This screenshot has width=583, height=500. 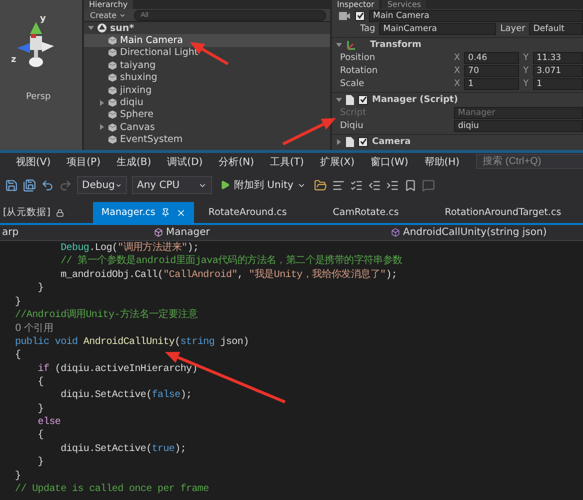 I want to click on file-tab: Manager.cs, so click(x=143, y=212).